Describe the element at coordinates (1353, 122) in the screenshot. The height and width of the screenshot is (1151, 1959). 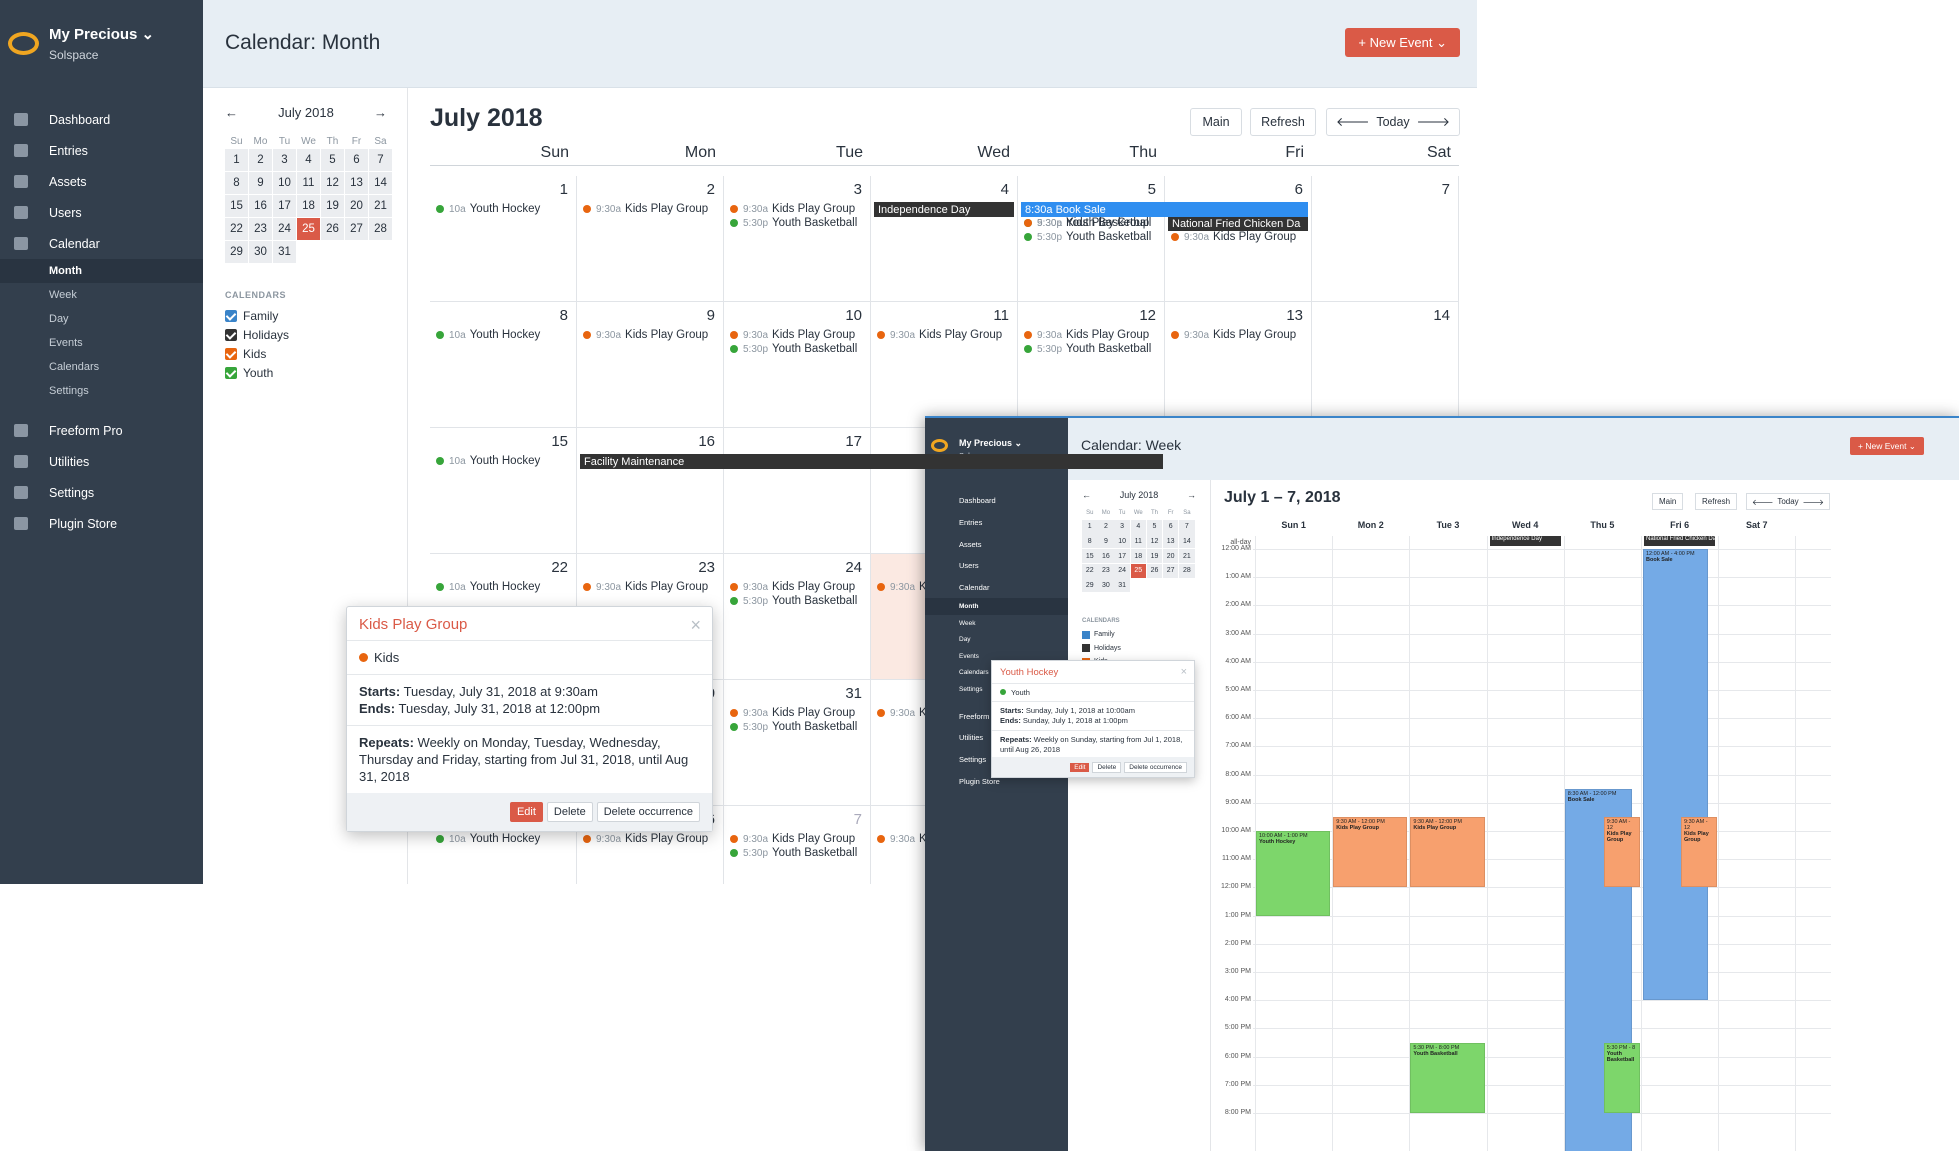
I see `arrow-left-icon: 🡐` at that location.